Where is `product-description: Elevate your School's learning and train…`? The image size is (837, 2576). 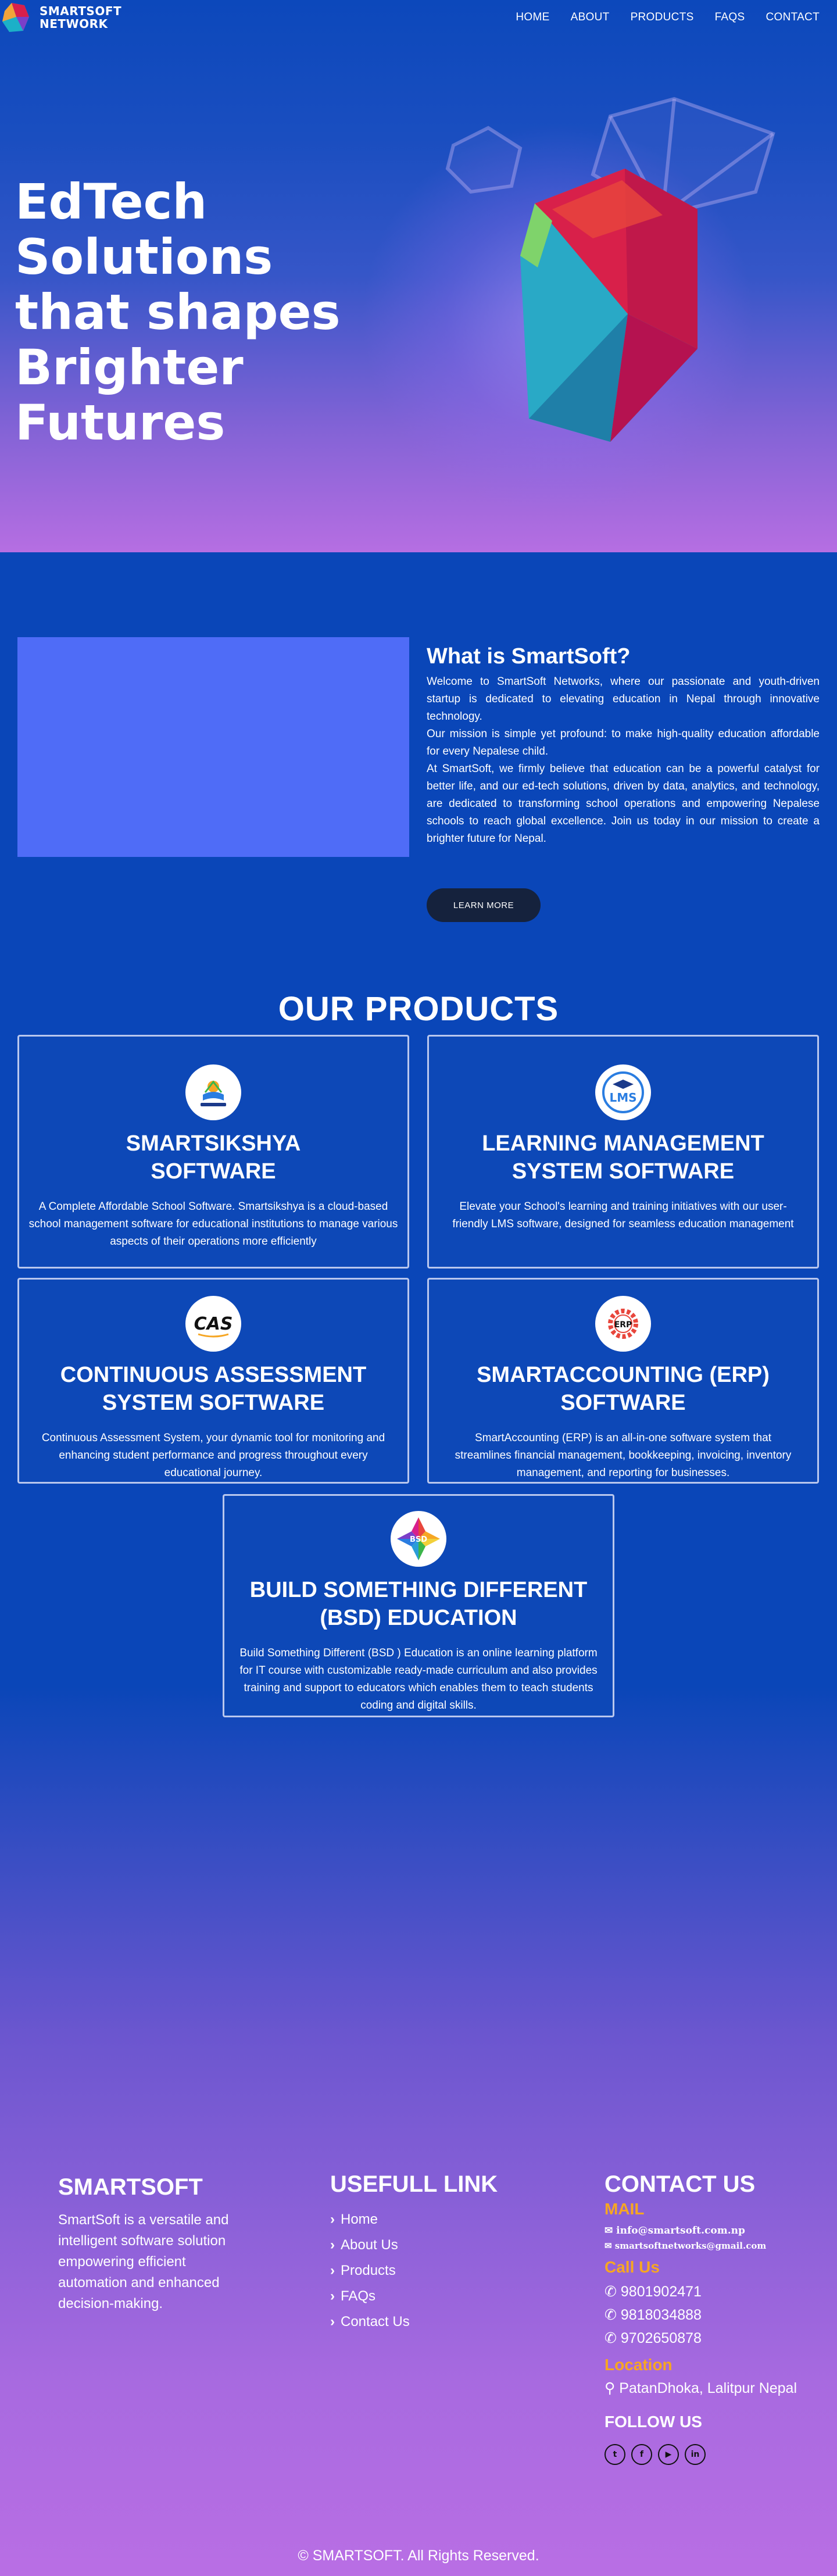 product-description: Elevate your School's learning and train… is located at coordinates (623, 1215).